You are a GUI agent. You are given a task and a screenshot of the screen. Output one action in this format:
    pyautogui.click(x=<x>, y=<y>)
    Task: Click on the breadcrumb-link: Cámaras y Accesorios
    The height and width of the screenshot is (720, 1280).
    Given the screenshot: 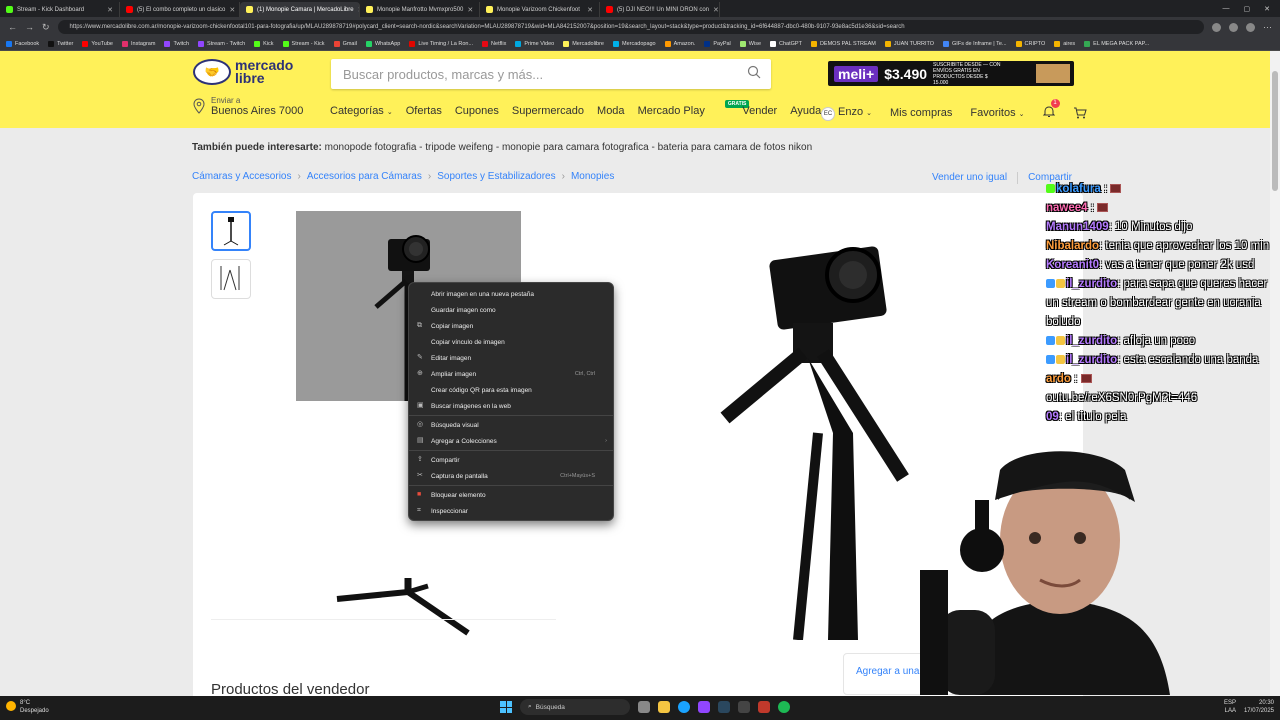 What is the action you would take?
    pyautogui.click(x=241, y=176)
    